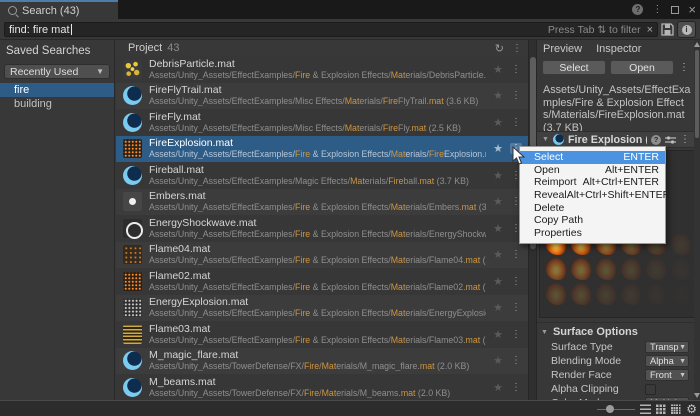  Describe the element at coordinates (618, 49) in the screenshot. I see `tab-inspector: Inspector` at that location.